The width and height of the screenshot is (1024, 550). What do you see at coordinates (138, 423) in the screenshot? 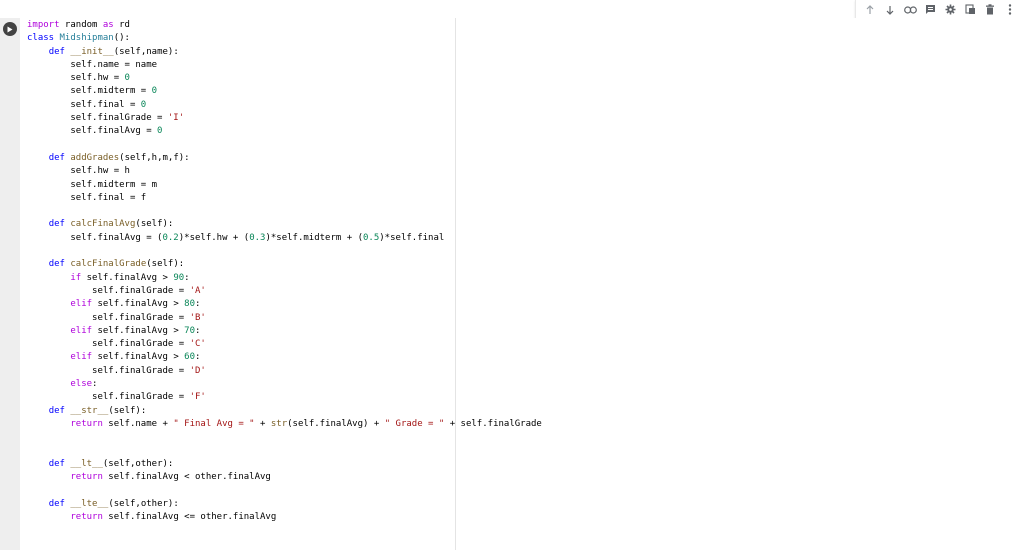
I see `code-token: self.name +` at bounding box center [138, 423].